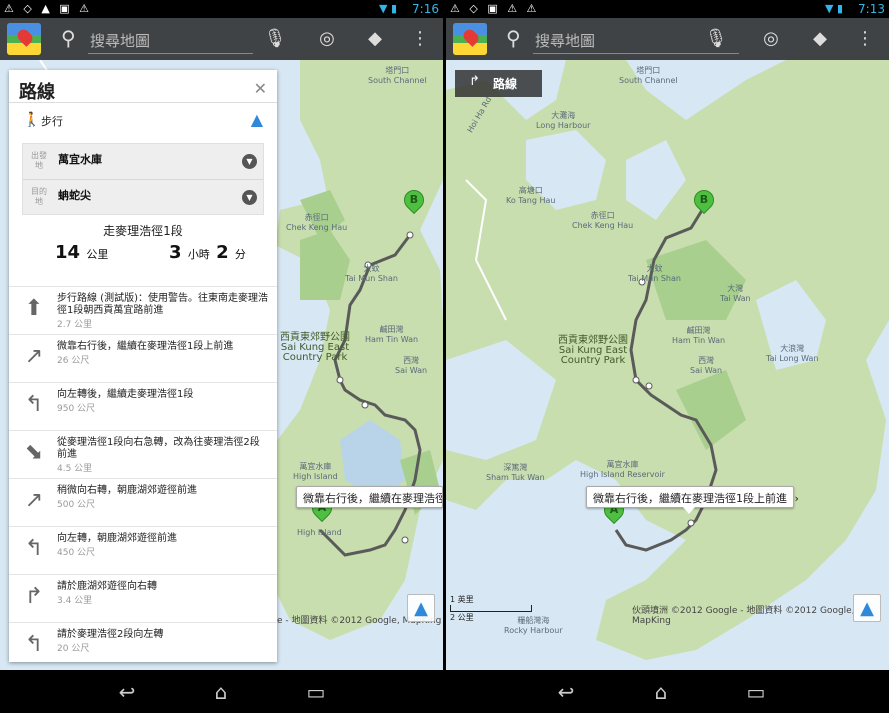 The width and height of the screenshot is (889, 713). I want to click on system-nav-bar: ↩ ⌂ ▭, so click(221, 691).